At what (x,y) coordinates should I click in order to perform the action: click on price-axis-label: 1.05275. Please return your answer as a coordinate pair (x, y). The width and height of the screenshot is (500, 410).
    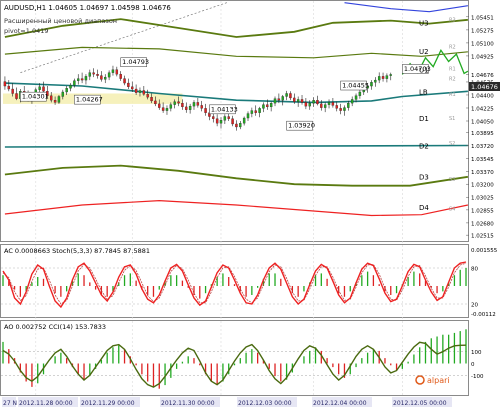
    Looking at the image, I should click on (482, 31).